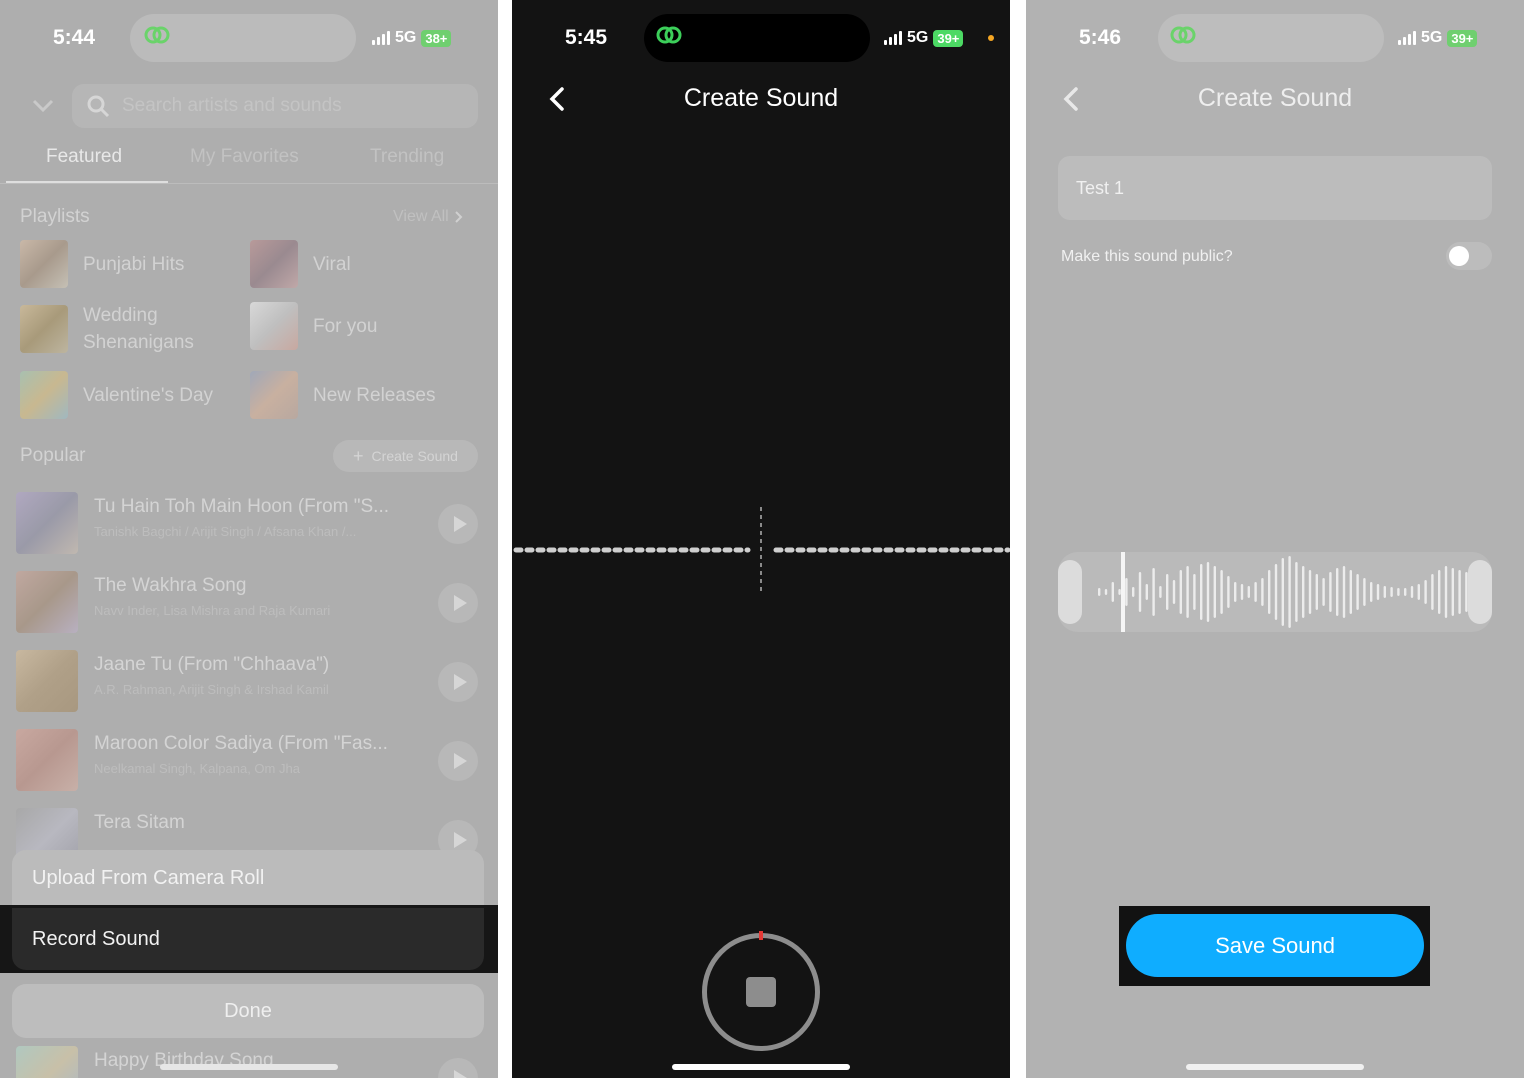  What do you see at coordinates (212, 664) in the screenshot?
I see `song-title: Jaane Tu (From "Chhaava")` at bounding box center [212, 664].